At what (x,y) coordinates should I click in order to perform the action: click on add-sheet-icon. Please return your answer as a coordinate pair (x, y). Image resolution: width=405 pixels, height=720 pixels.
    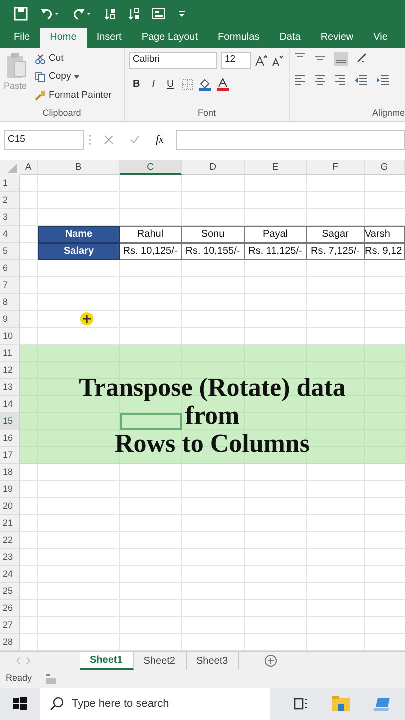
    Looking at the image, I should click on (271, 661).